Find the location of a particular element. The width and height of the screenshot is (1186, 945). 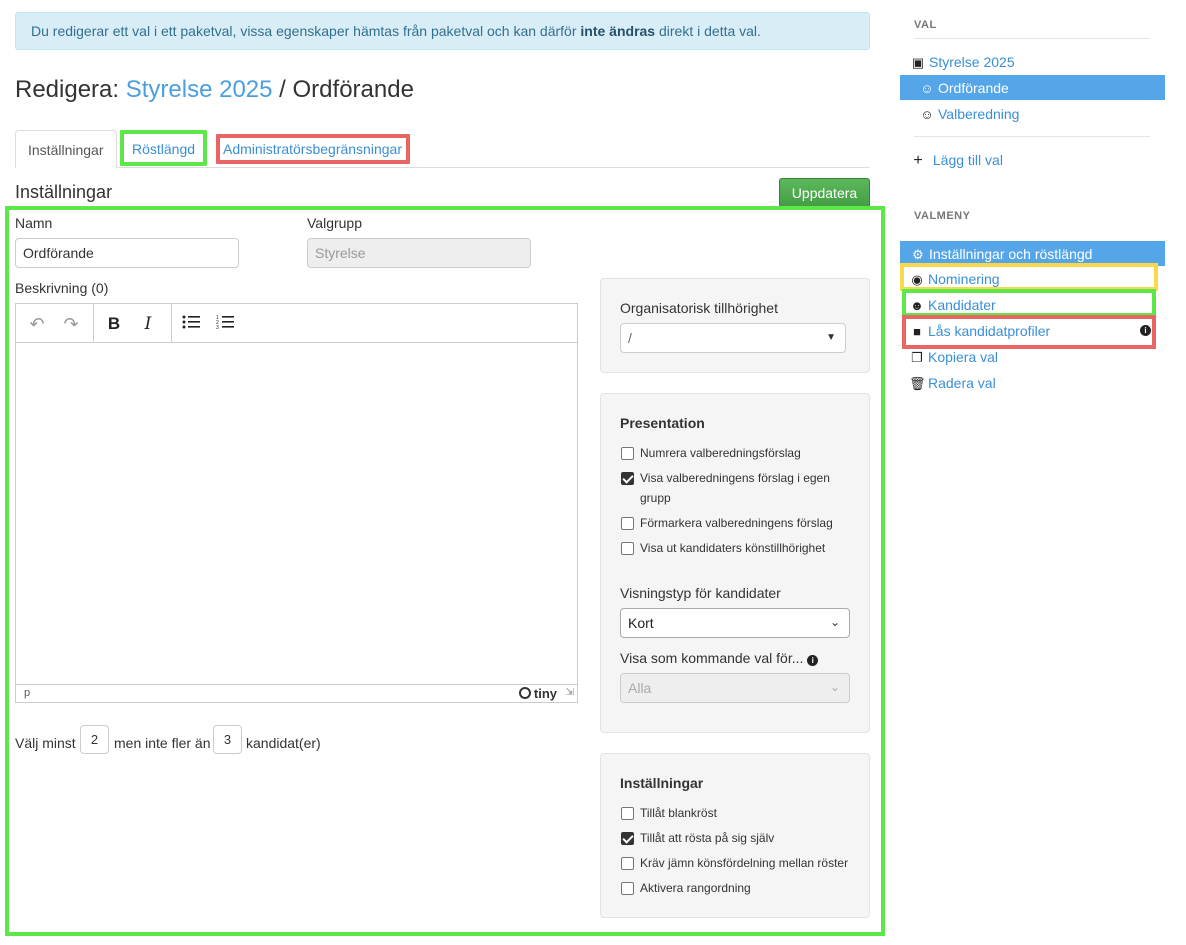

option-formarkera-label: Förmarkera valberedningens förslag is located at coordinates (736, 523).